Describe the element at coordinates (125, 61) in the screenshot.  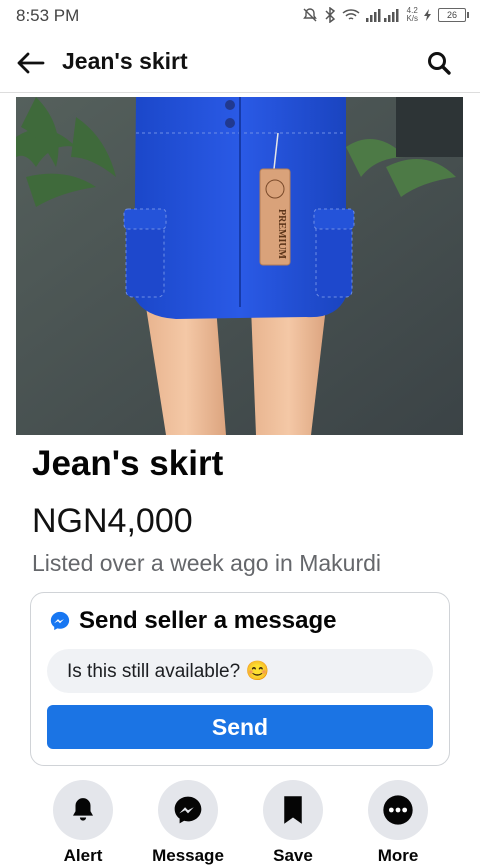
I see `page-title: Jean's skirt` at that location.